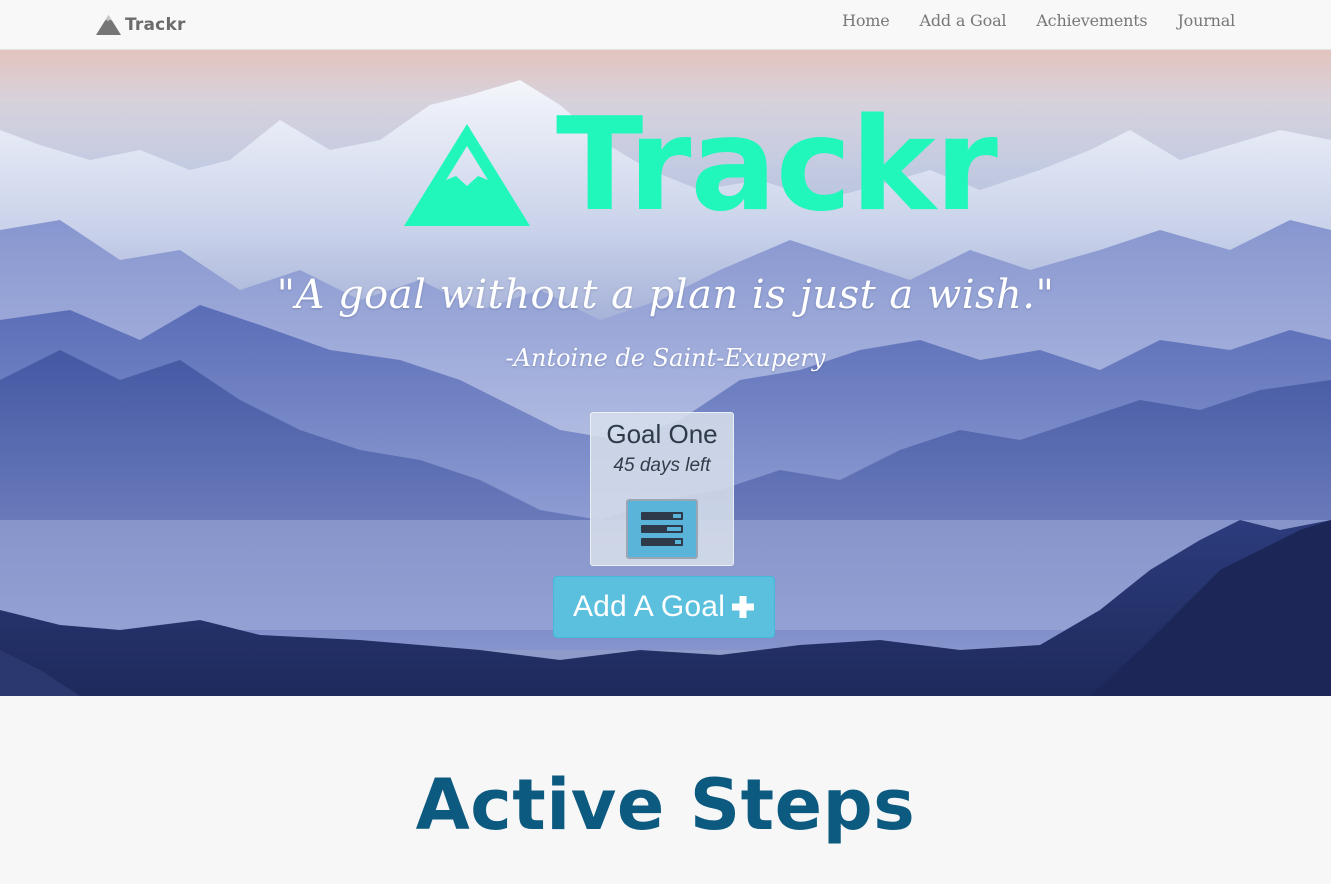 The image size is (1331, 884). I want to click on quote-author: -Antoine de Saint-Exupery, so click(665, 358).